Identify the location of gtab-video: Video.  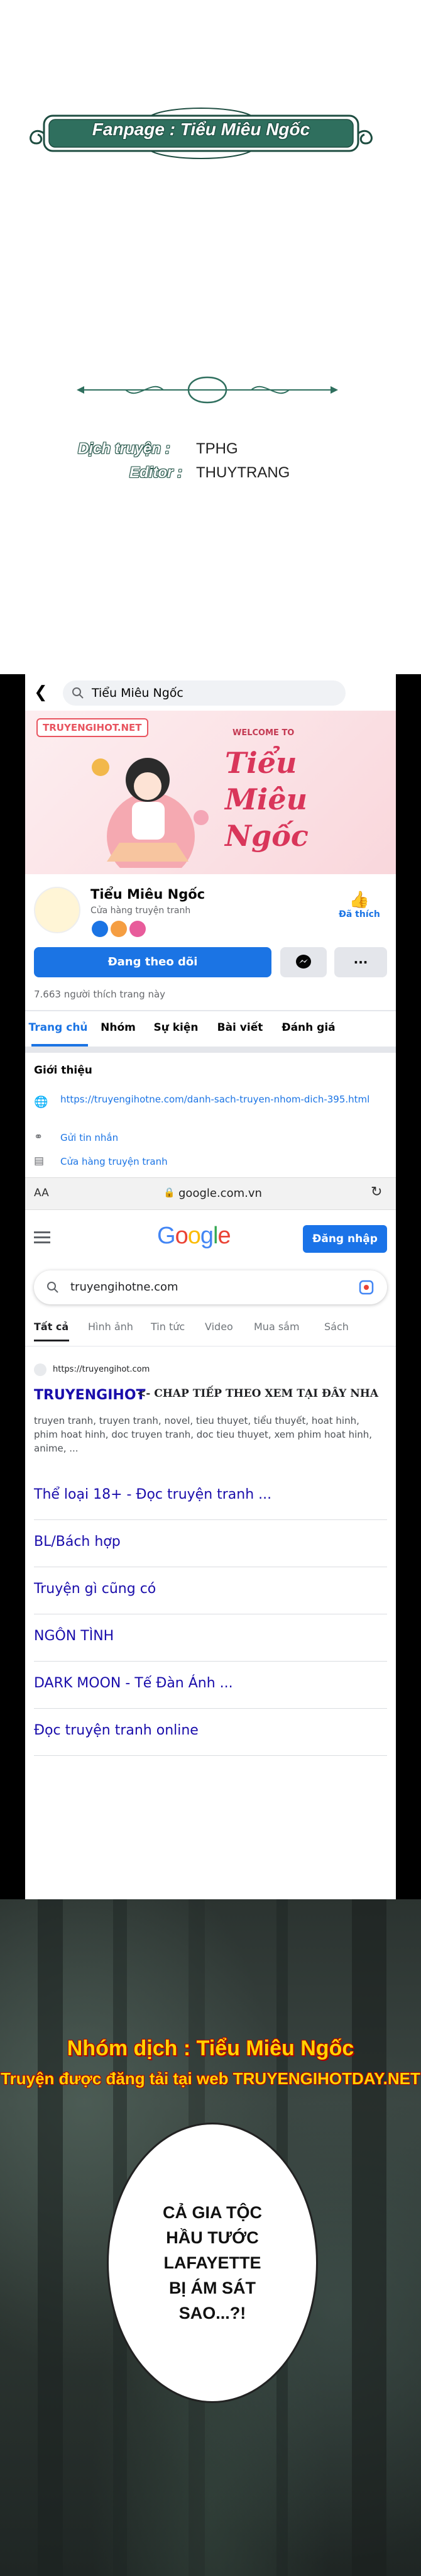
(219, 1327).